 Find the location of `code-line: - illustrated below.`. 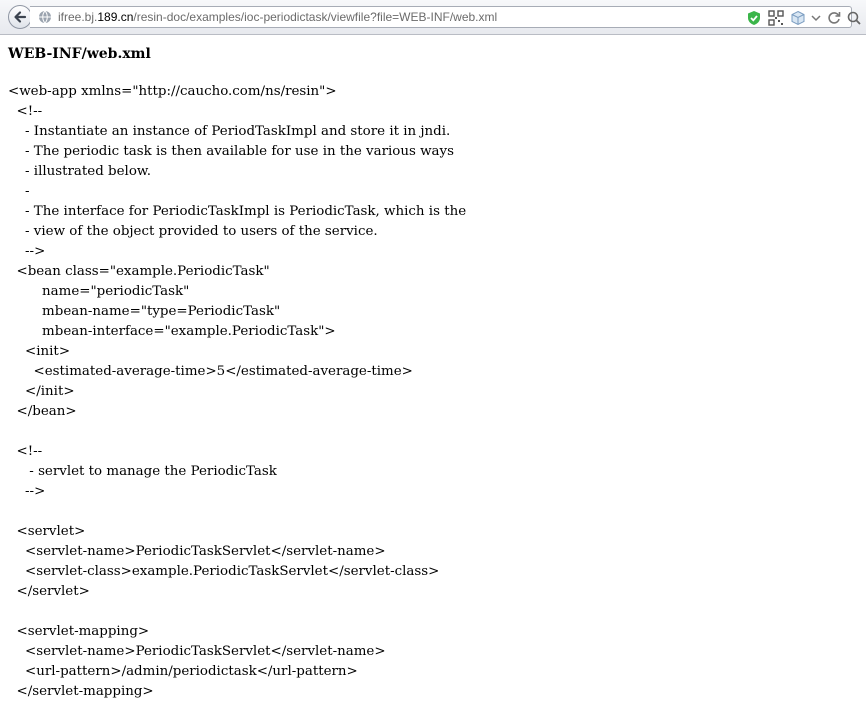

code-line: - illustrated below. is located at coordinates (80, 171).